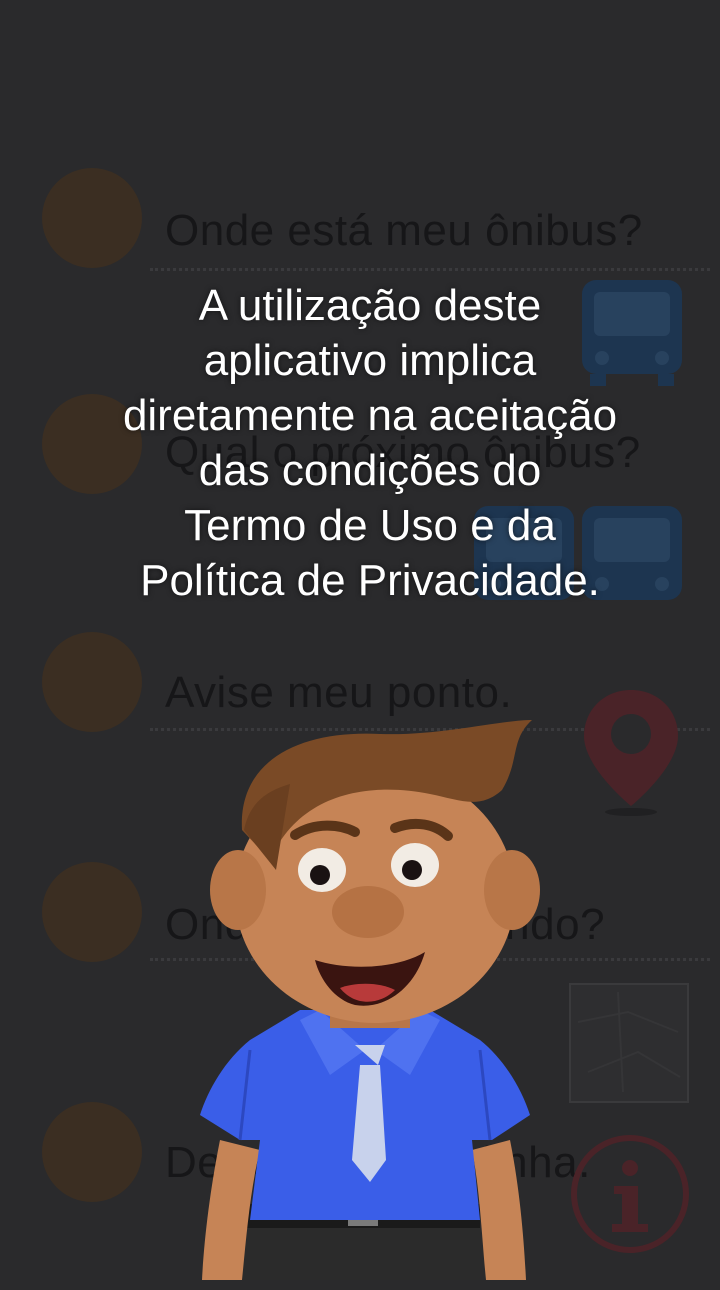 The image size is (720, 1290). Describe the element at coordinates (370, 305) in the screenshot. I see `notice-line: A utilização deste` at that location.